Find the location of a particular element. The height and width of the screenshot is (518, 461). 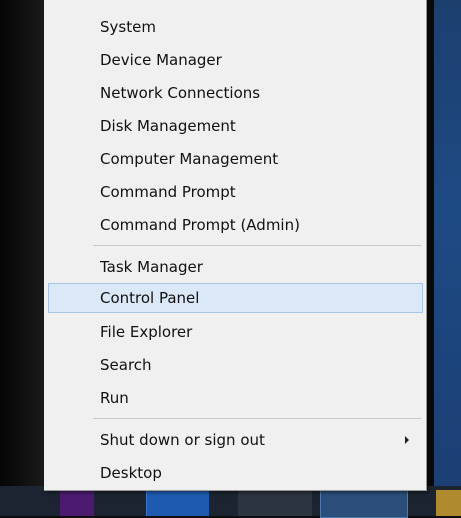

menu-item-device-manager: Device Manager is located at coordinates (235, 60).